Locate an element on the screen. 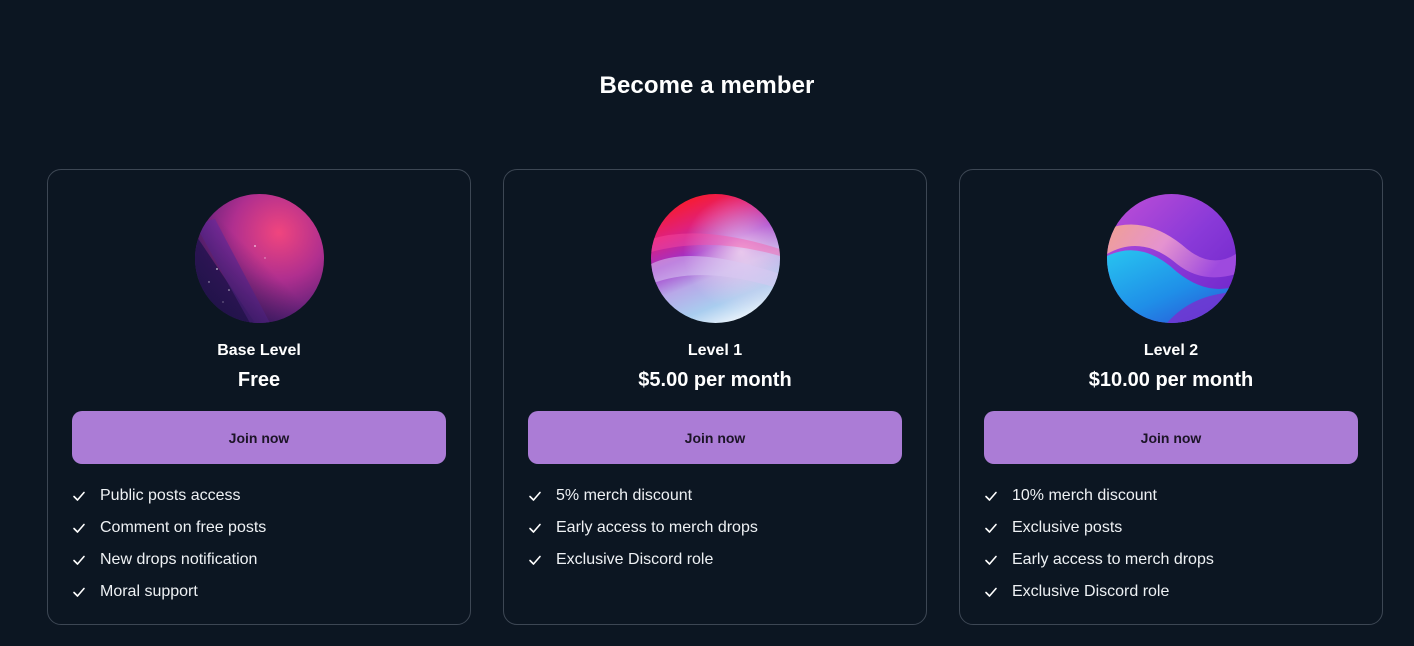 The width and height of the screenshot is (1414, 646). benefit-item: Public posts access is located at coordinates (169, 496).